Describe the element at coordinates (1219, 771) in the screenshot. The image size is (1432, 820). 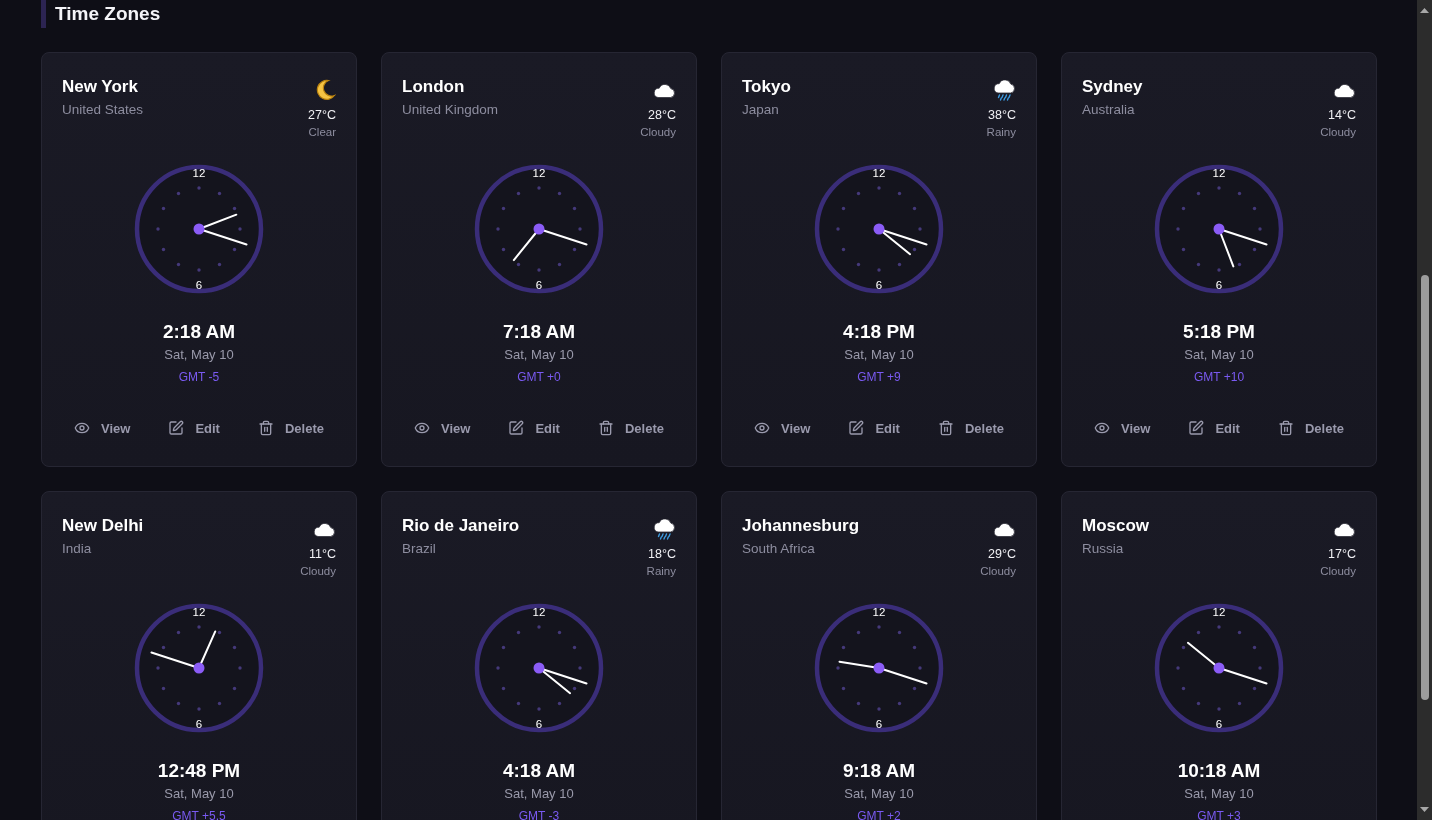
I see `local-time: 10:18 AM` at that location.